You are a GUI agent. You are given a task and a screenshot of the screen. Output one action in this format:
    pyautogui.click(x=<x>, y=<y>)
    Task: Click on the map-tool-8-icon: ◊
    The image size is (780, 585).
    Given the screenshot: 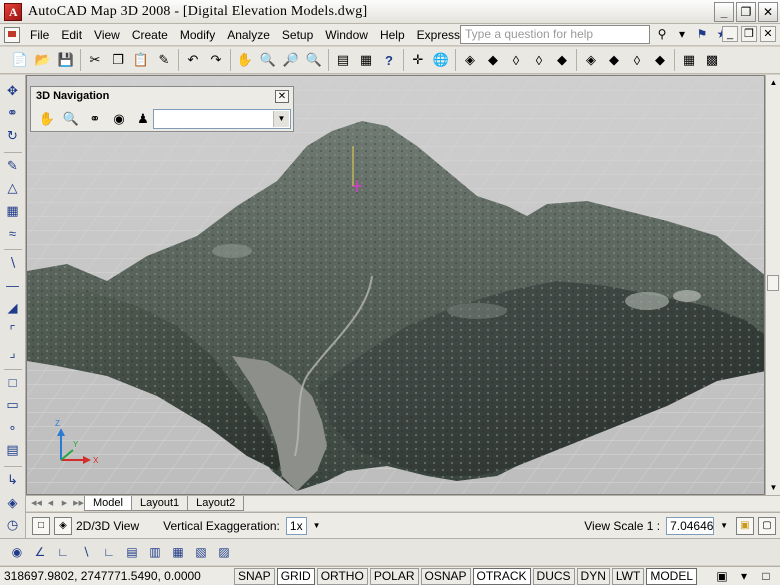 What is the action you would take?
    pyautogui.click(x=637, y=60)
    